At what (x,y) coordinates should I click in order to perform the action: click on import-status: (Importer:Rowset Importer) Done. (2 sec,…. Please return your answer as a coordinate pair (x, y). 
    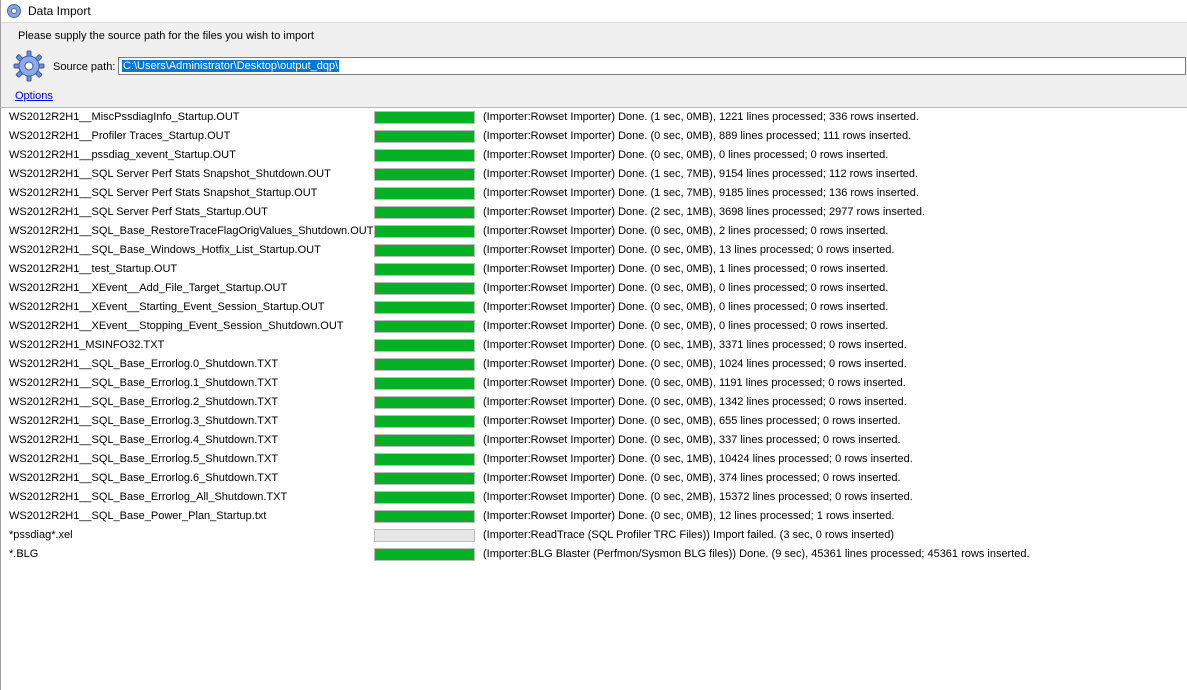
    Looking at the image, I should click on (704, 212).